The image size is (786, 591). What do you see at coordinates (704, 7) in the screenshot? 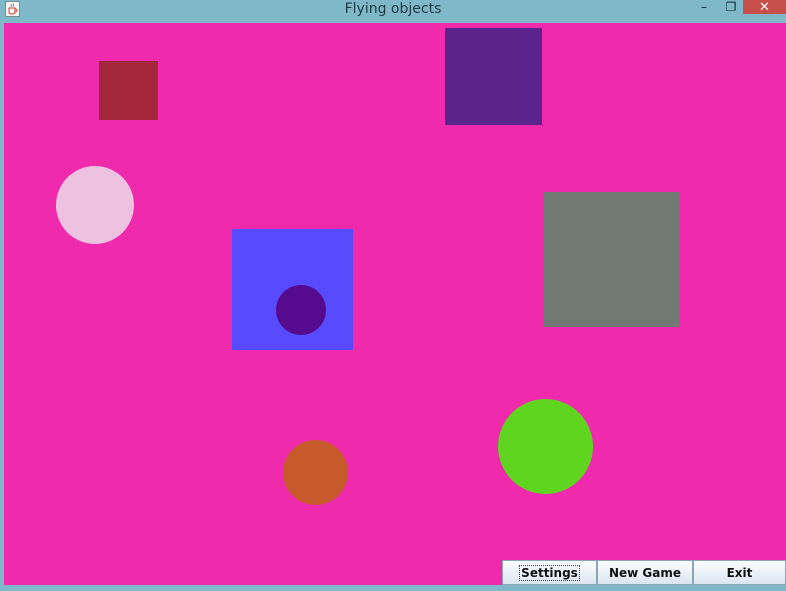
I see `minimize-icon: –` at bounding box center [704, 7].